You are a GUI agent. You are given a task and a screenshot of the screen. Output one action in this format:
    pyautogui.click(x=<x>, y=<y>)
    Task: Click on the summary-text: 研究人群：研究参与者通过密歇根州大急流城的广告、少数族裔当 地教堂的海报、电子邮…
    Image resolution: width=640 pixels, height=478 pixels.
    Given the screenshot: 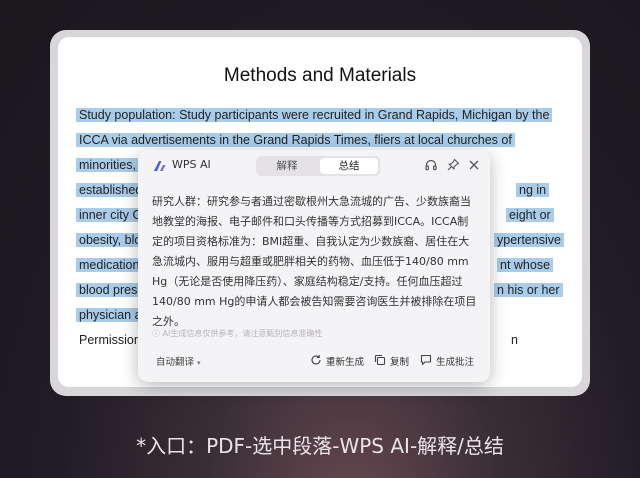 What is the action you would take?
    pyautogui.click(x=314, y=261)
    